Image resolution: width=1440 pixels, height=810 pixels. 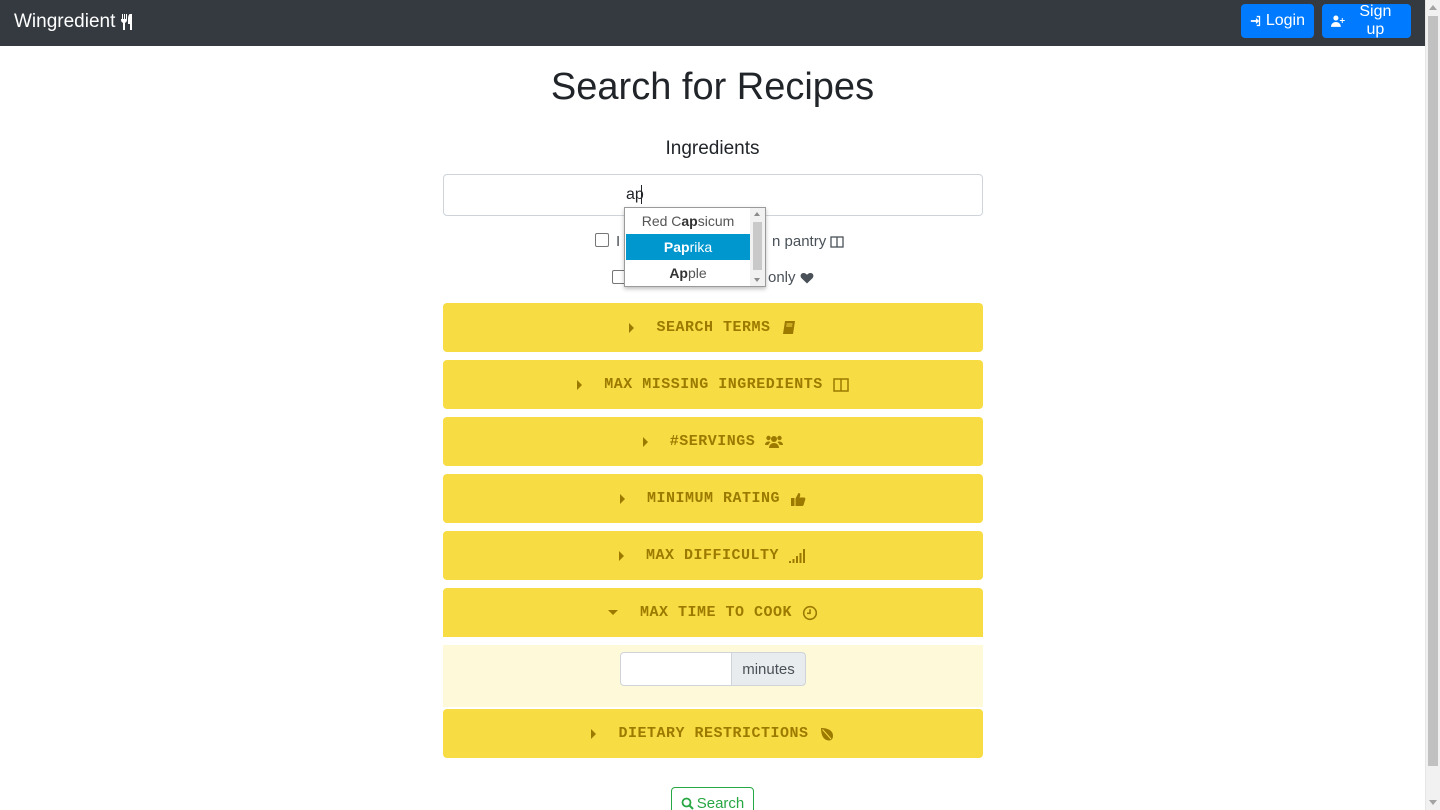 What do you see at coordinates (1255, 21) in the screenshot?
I see `sign-in-icon` at bounding box center [1255, 21].